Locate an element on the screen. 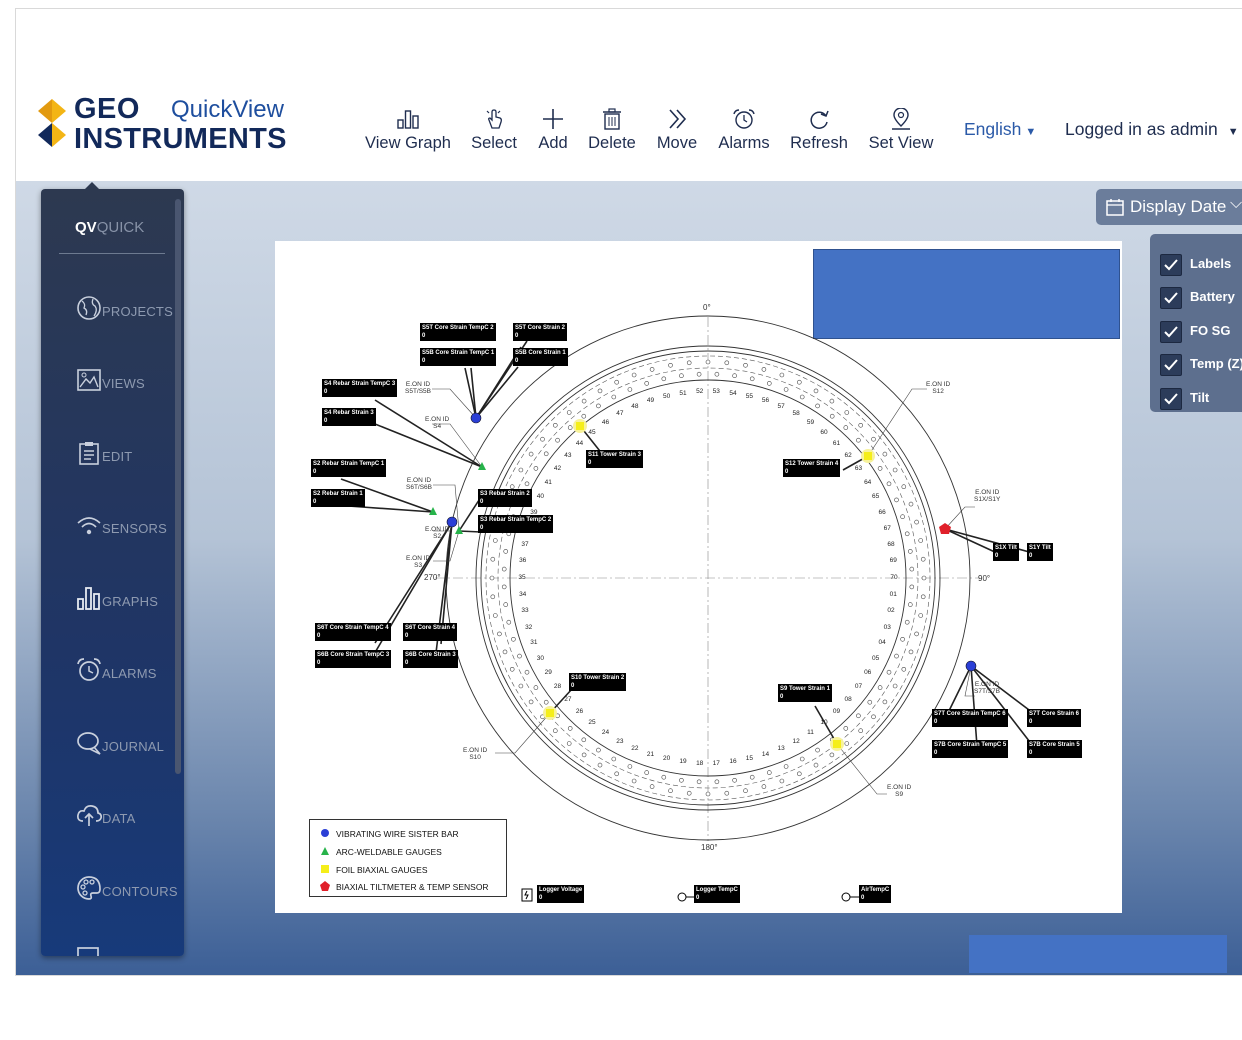  sidebar-item-sensors: SENSORS is located at coordinates (131, 527).